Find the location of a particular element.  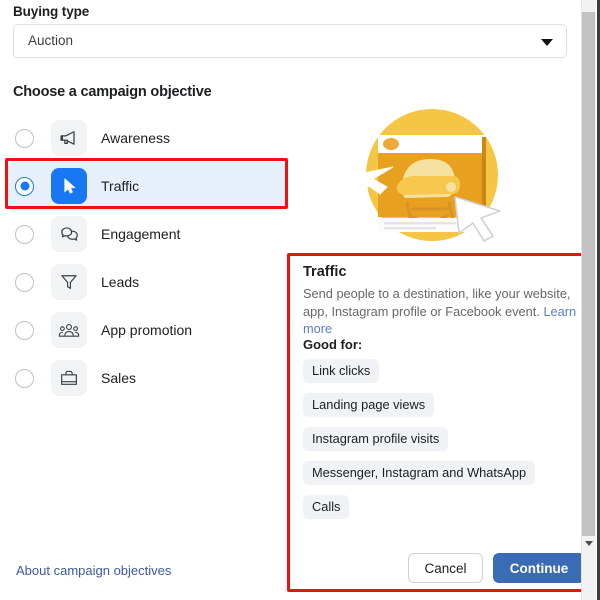

radio-sales is located at coordinates (24, 378).